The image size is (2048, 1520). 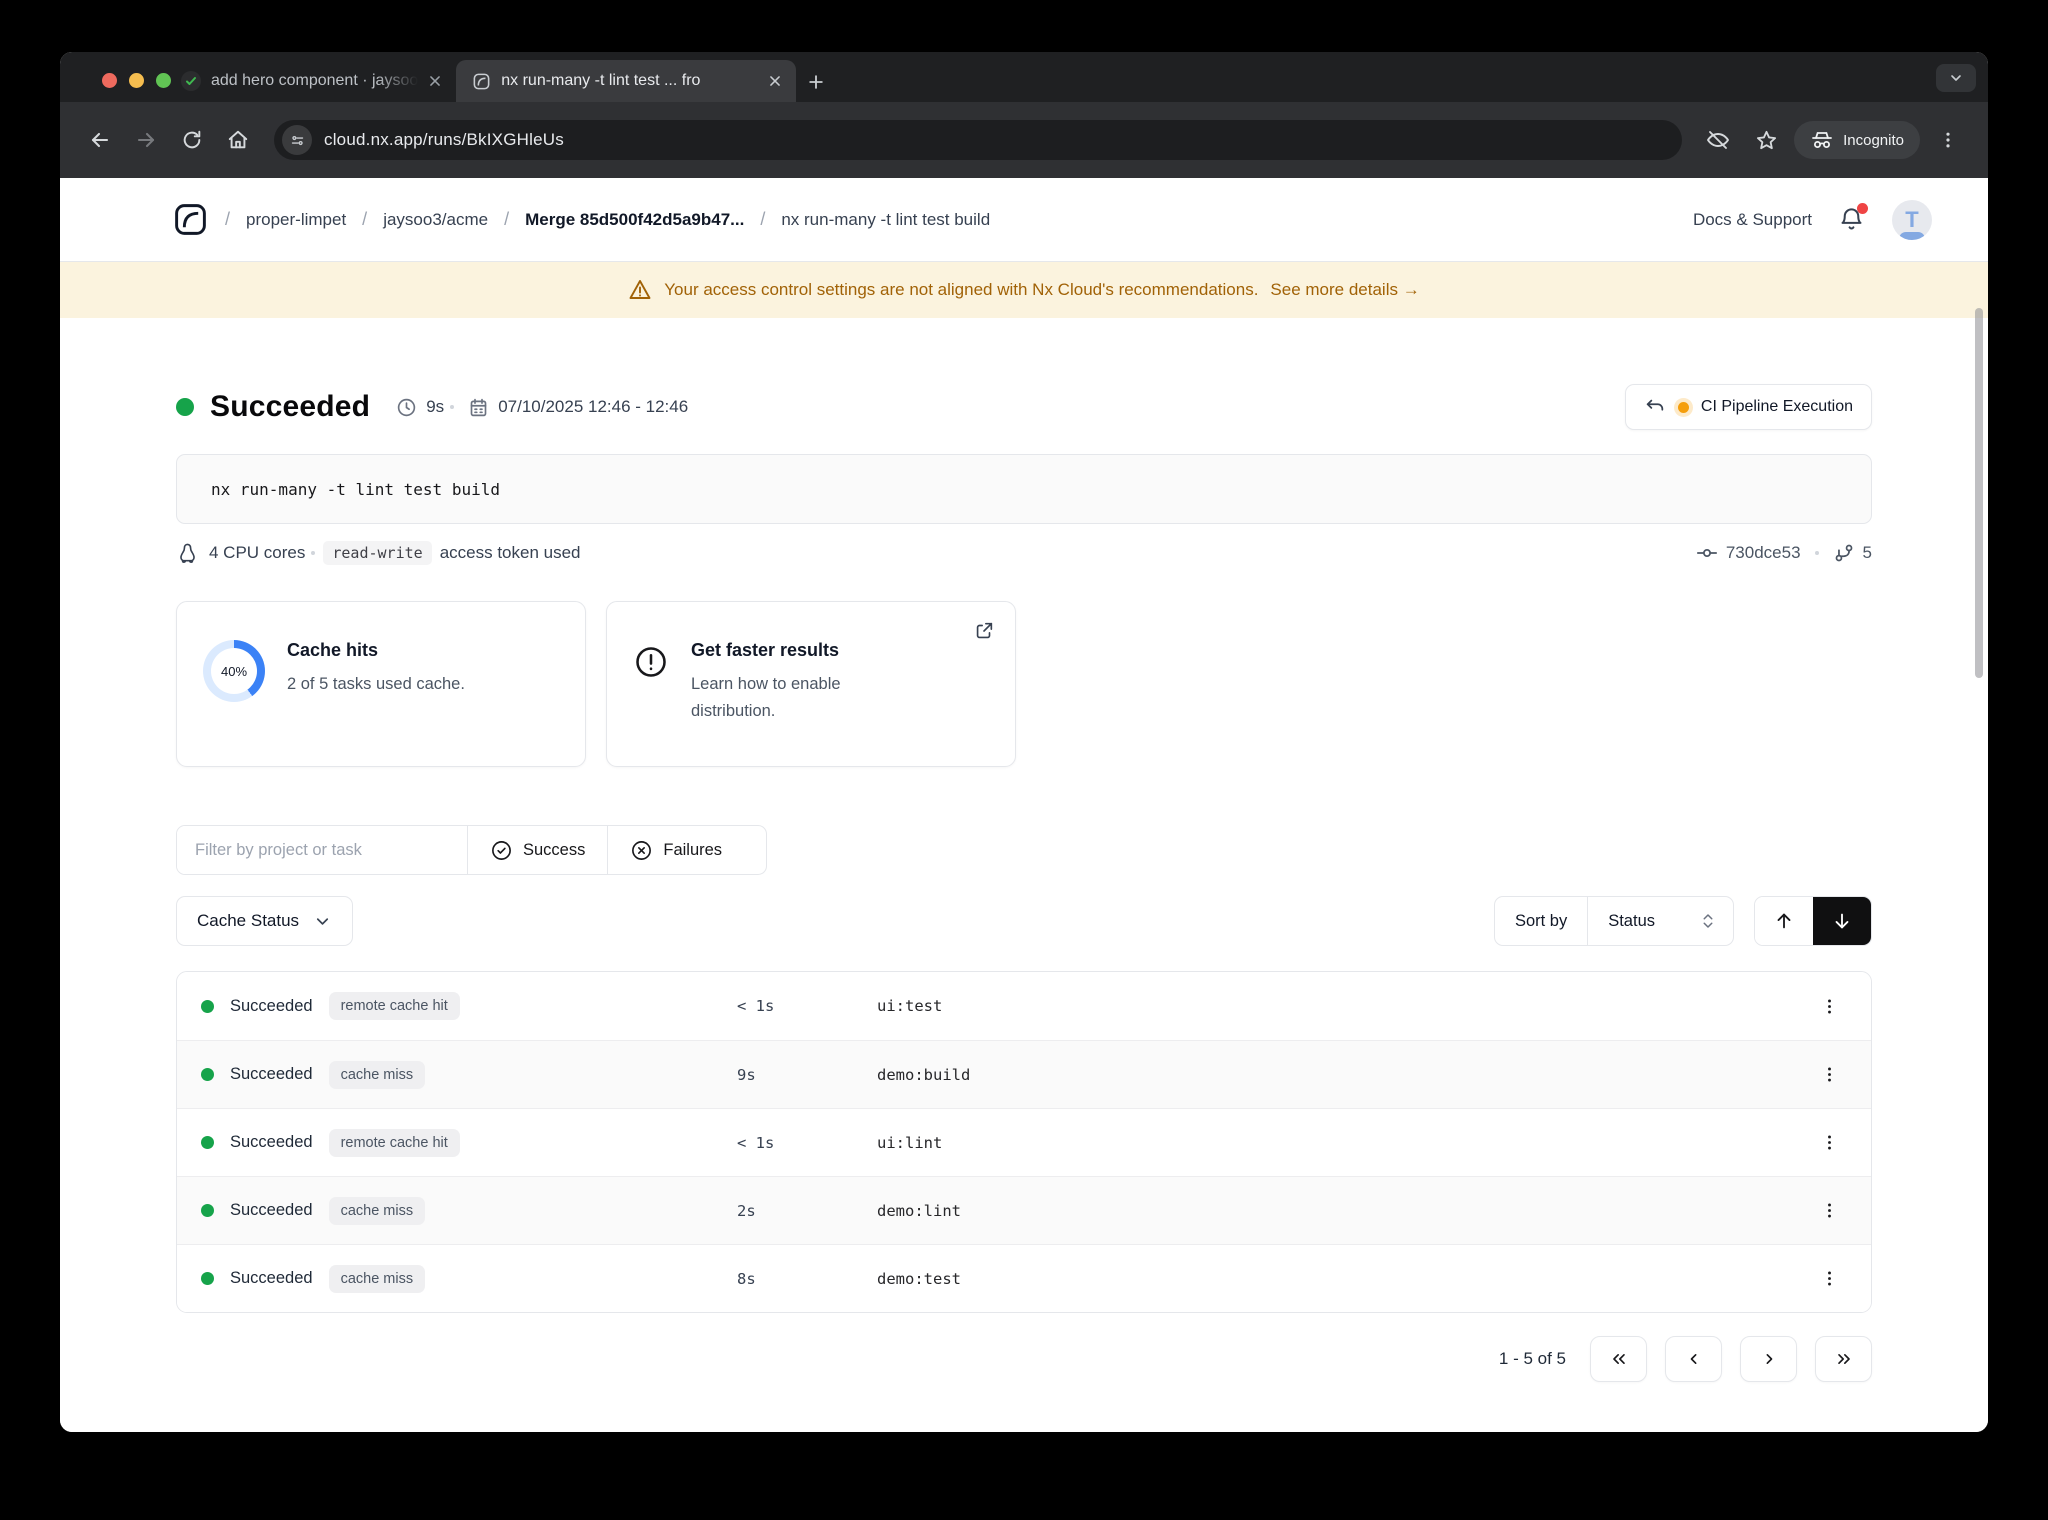 I want to click on bookmark-button, so click(x=1766, y=140).